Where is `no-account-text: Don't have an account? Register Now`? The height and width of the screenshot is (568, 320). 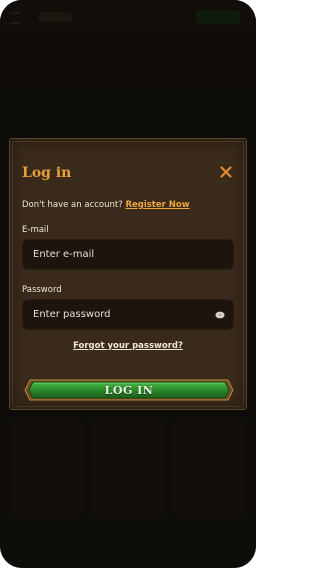
no-account-text: Don't have an account? Register Now is located at coordinates (106, 205).